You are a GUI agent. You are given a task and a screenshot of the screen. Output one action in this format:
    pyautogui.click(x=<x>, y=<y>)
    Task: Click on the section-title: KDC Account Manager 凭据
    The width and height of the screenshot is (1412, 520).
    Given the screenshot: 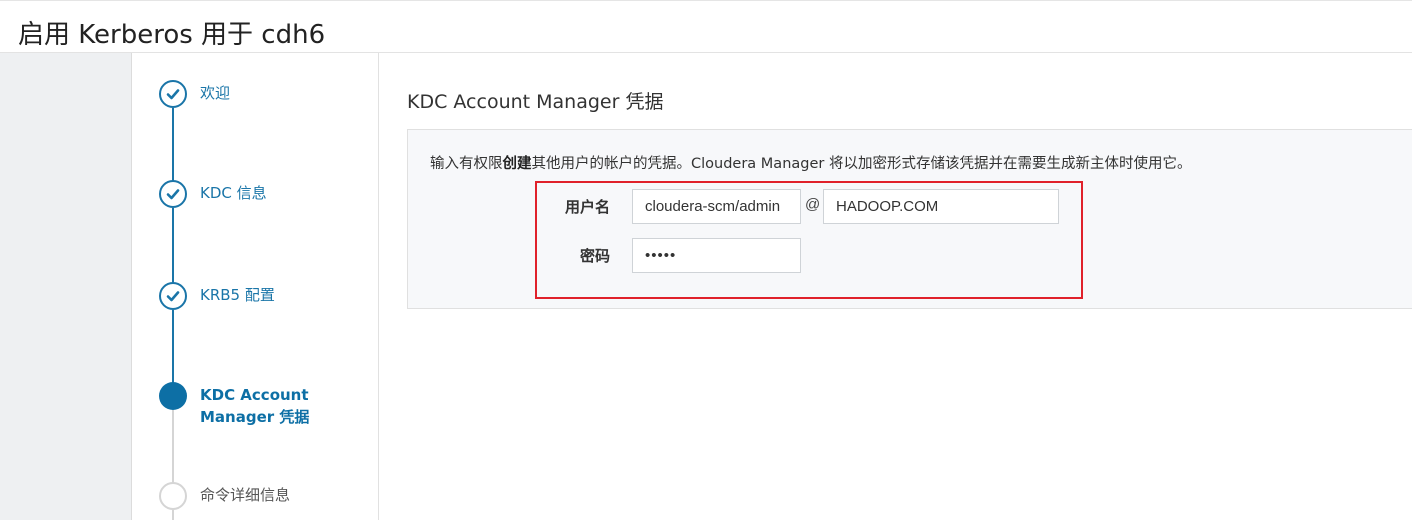 What is the action you would take?
    pyautogui.click(x=535, y=102)
    